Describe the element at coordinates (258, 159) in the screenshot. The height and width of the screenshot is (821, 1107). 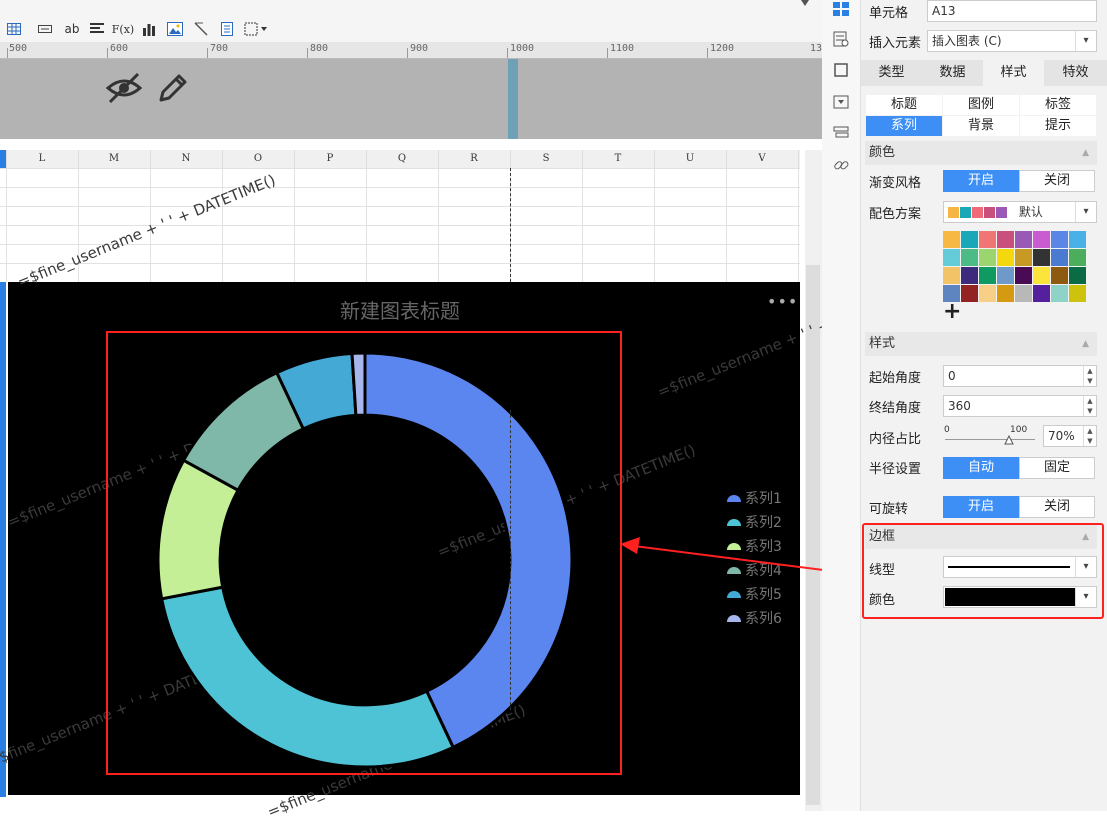
I see `column-header: O` at that location.